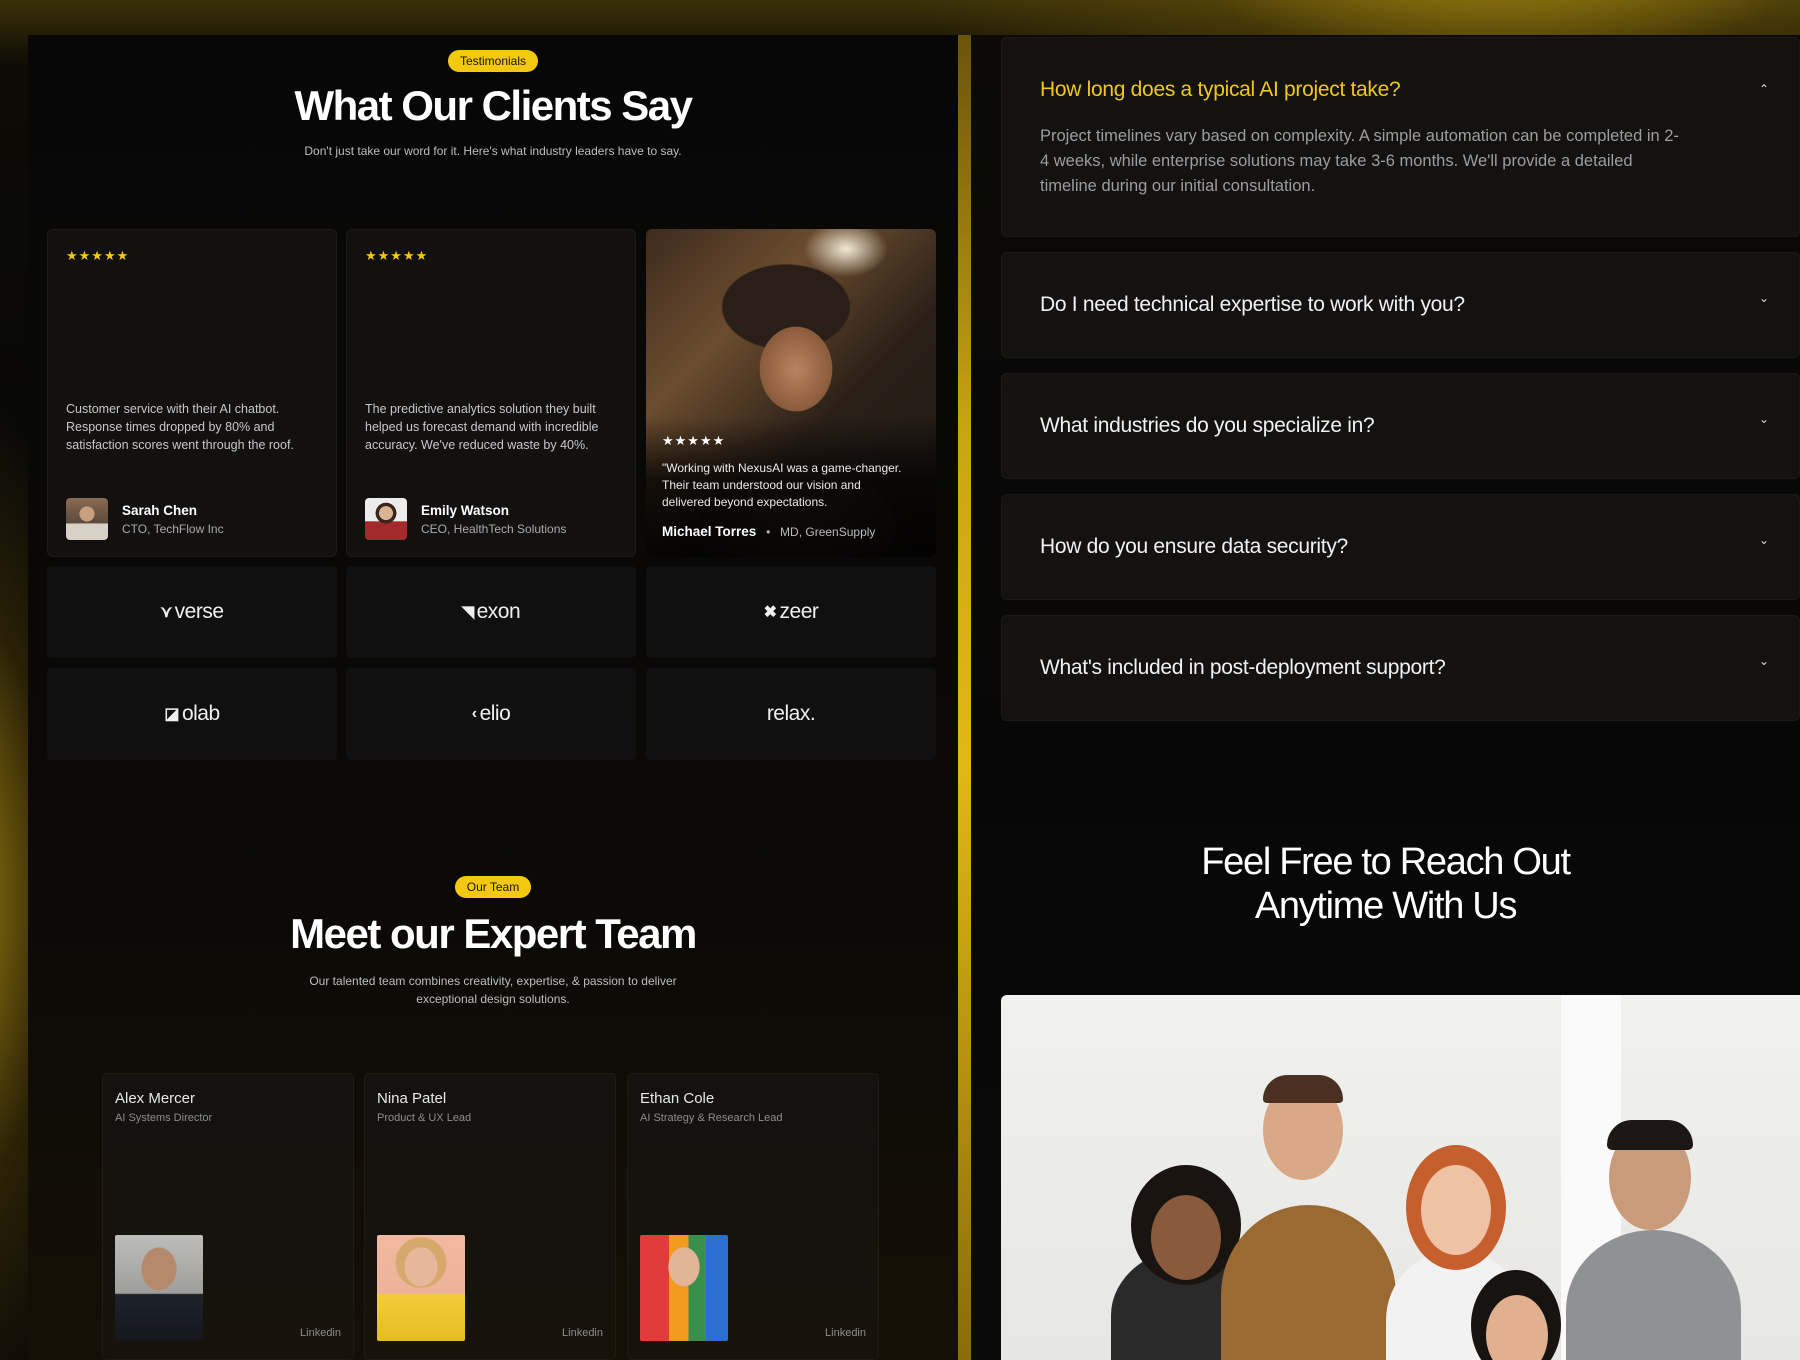 The width and height of the screenshot is (1800, 1360). Describe the element at coordinates (171, 714) in the screenshot. I see `olab-logo-icon: ◪` at that location.